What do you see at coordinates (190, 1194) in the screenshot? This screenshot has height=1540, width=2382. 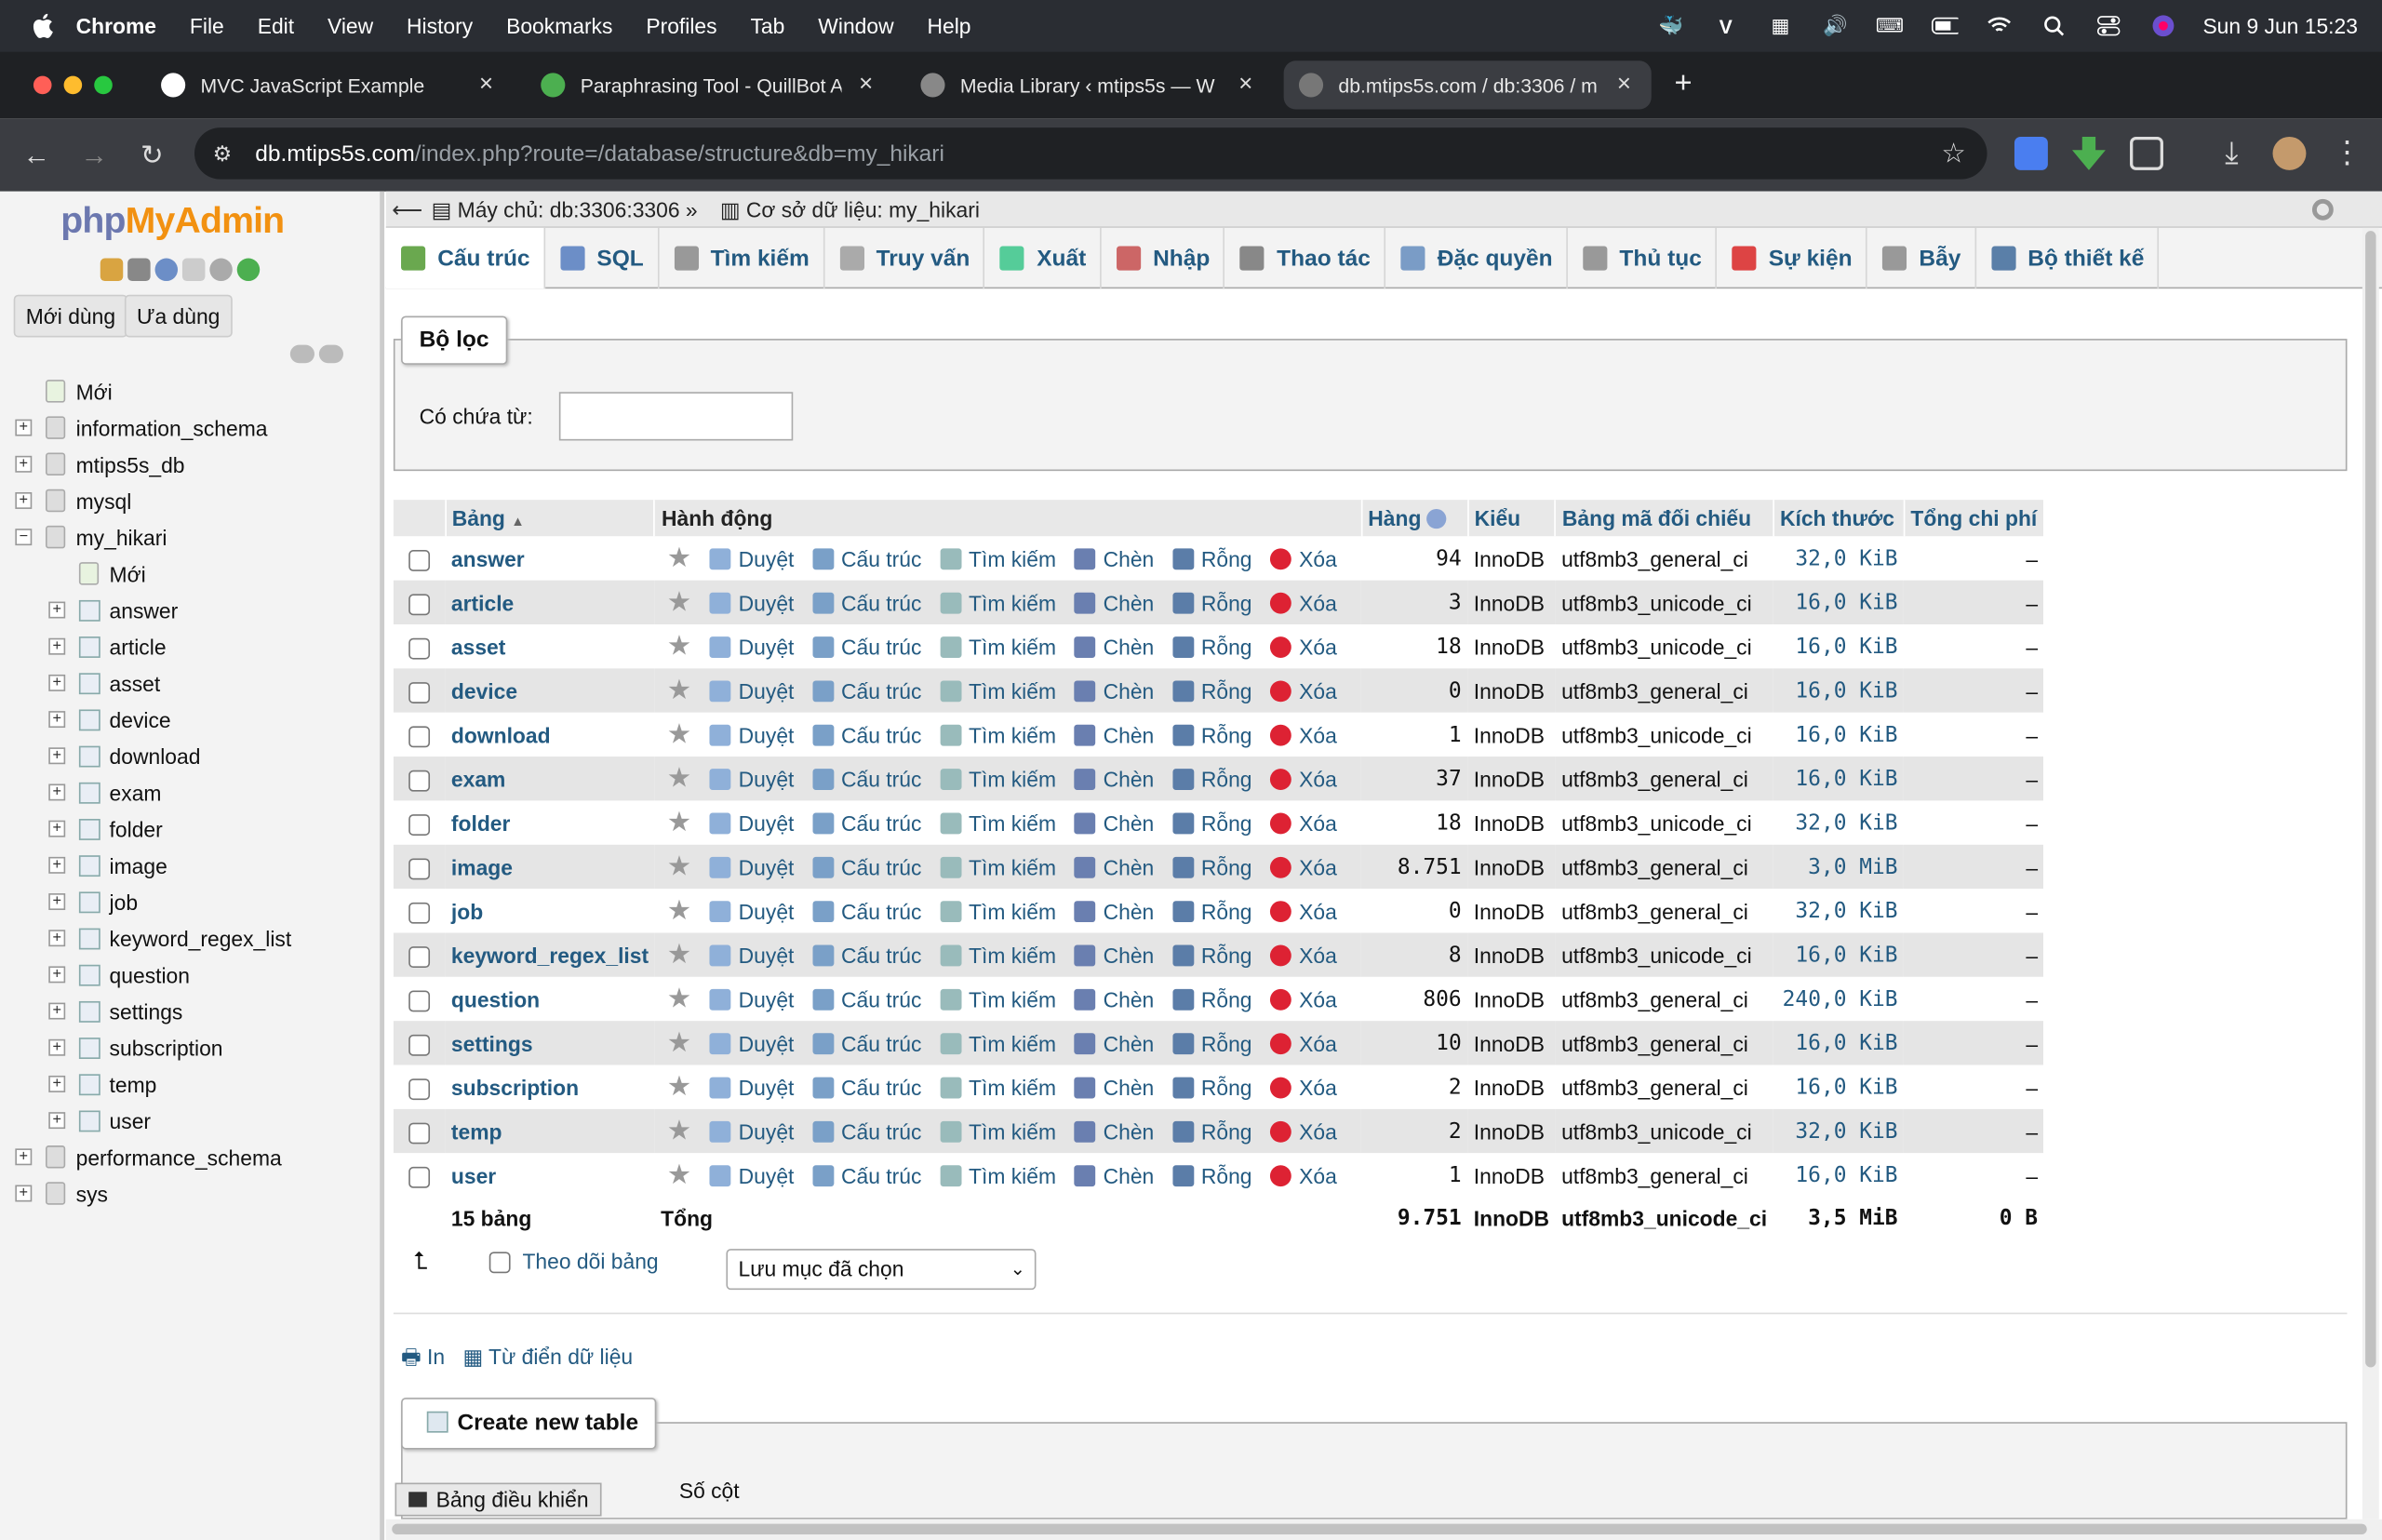 I see `tree-db-sys: + sys` at bounding box center [190, 1194].